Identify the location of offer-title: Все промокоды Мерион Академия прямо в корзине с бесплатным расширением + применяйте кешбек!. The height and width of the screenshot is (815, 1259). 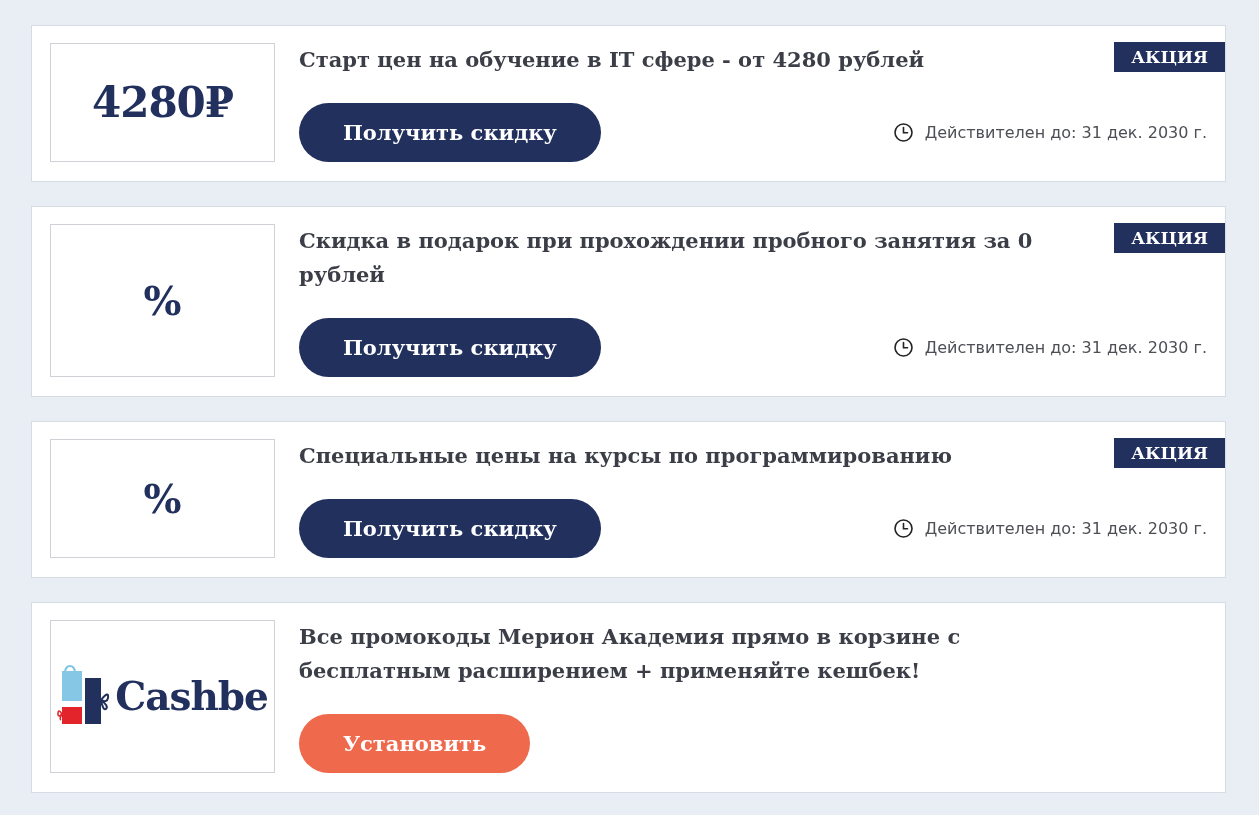
(630, 654).